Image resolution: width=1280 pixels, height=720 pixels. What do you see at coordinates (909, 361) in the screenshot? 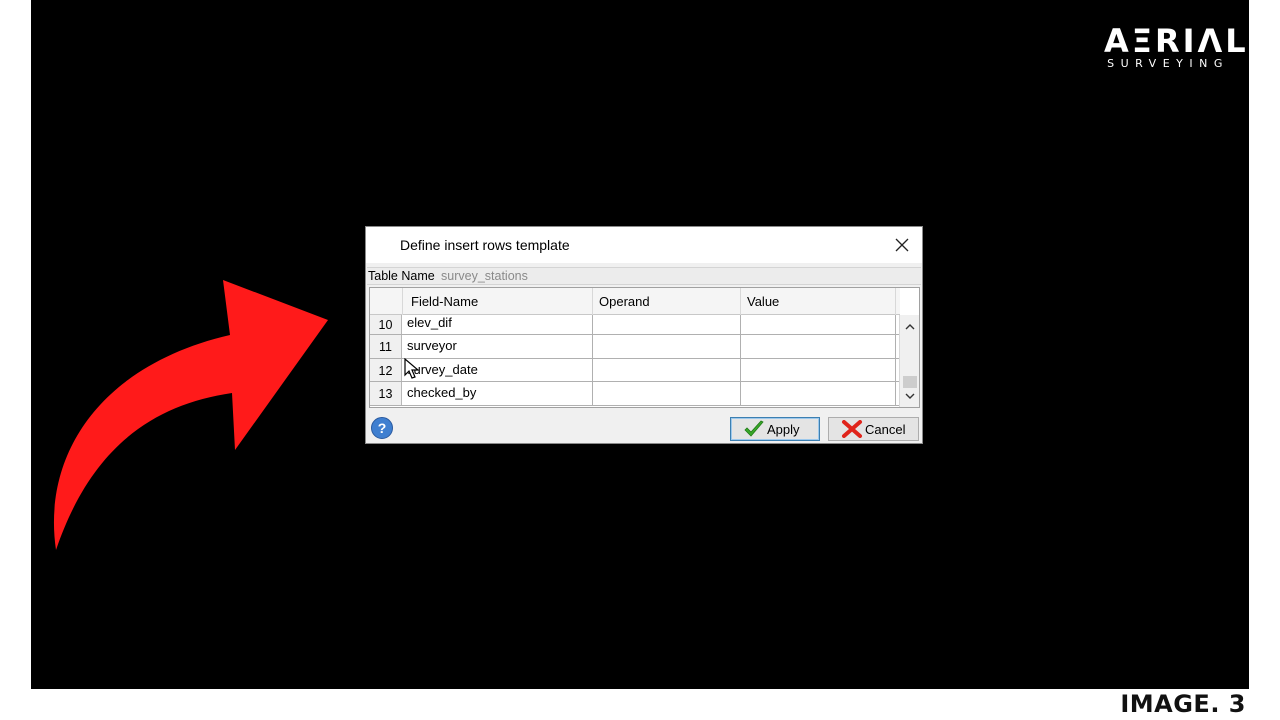
I see `vertical-scrollbar` at bounding box center [909, 361].